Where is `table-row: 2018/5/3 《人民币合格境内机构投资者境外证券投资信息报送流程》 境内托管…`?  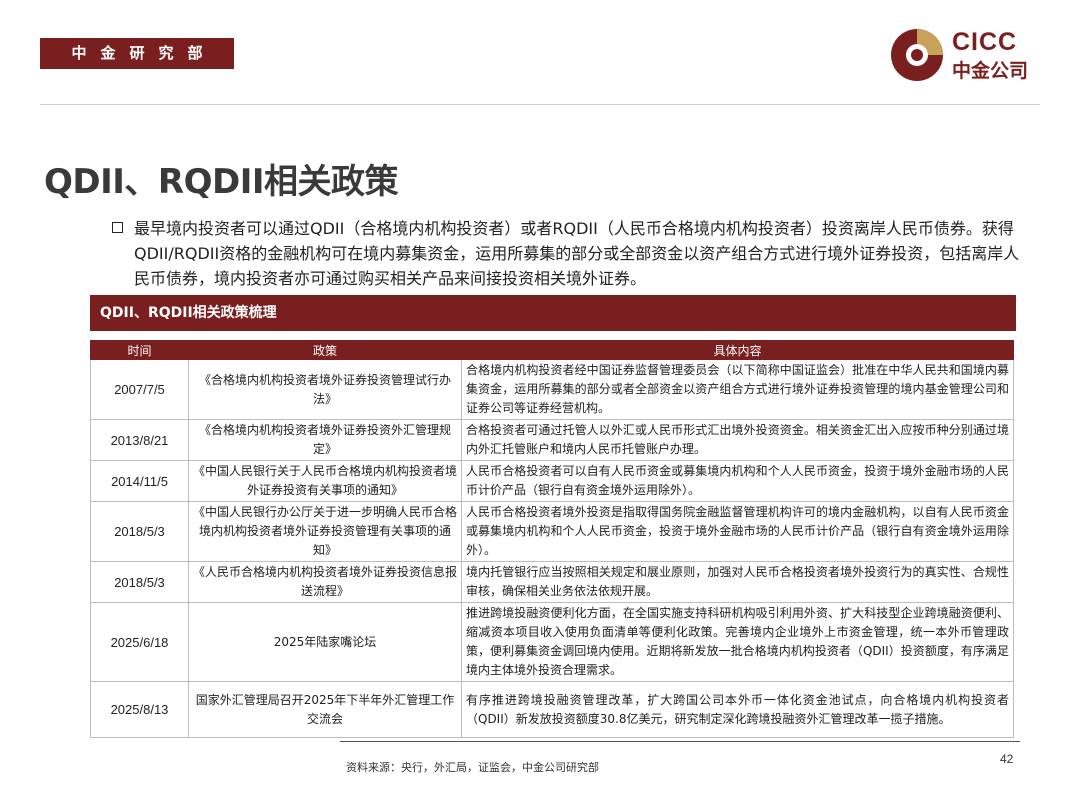 table-row: 2018/5/3 《人民币合格境内机构投资者境外证券投资信息报送流程》 境内托管… is located at coordinates (552, 582).